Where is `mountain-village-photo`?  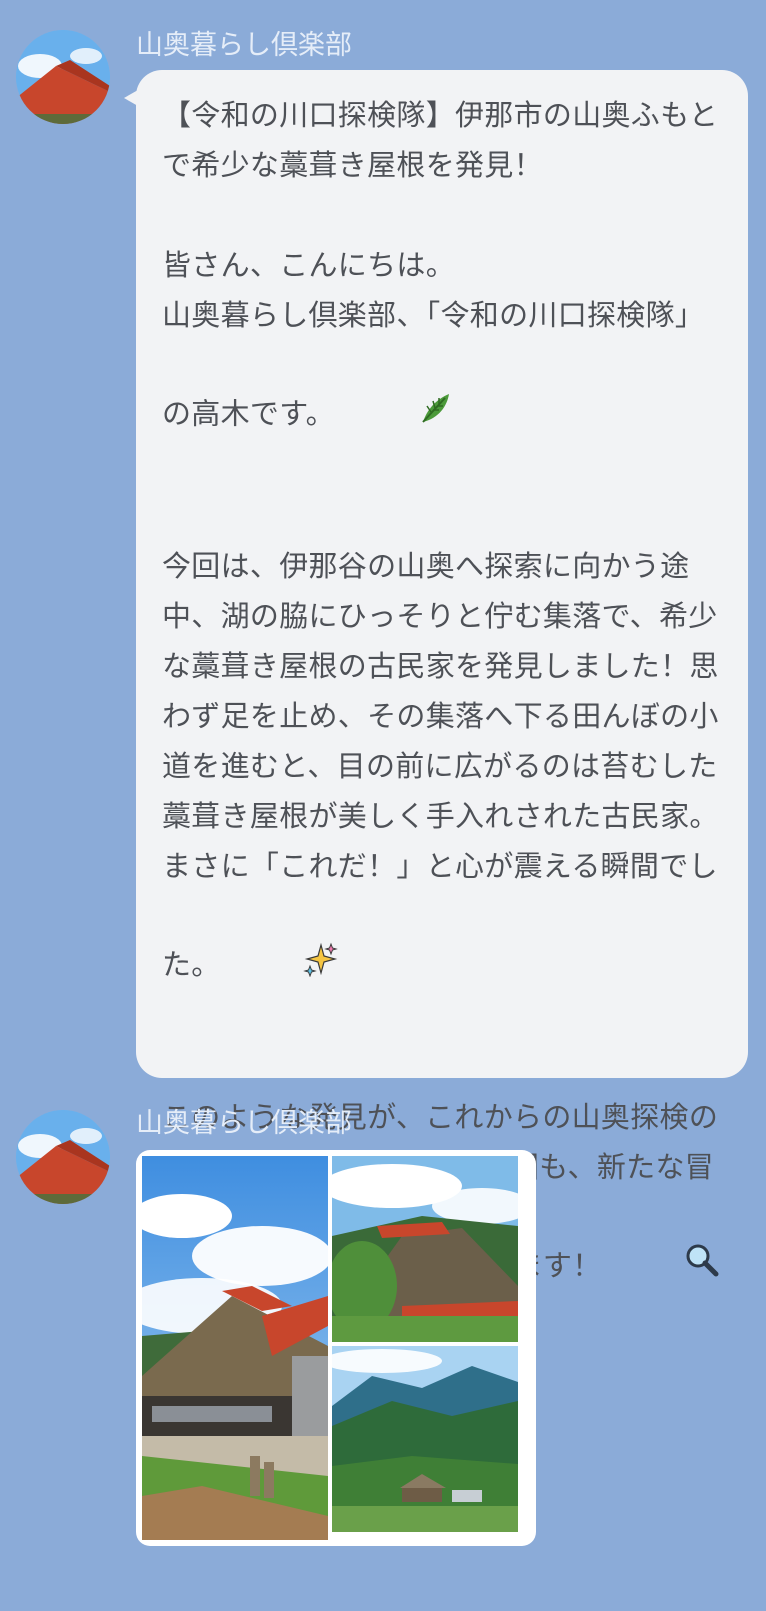 mountain-village-photo is located at coordinates (425, 1439).